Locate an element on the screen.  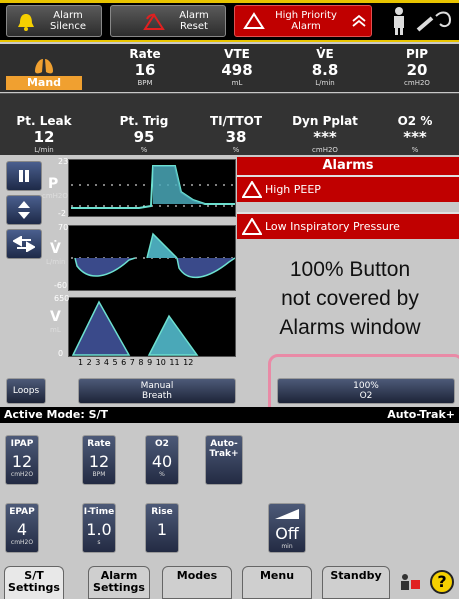
param-dyn-pplat: Dyn Pplat *** cmH2O is located at coordinates (325, 134).